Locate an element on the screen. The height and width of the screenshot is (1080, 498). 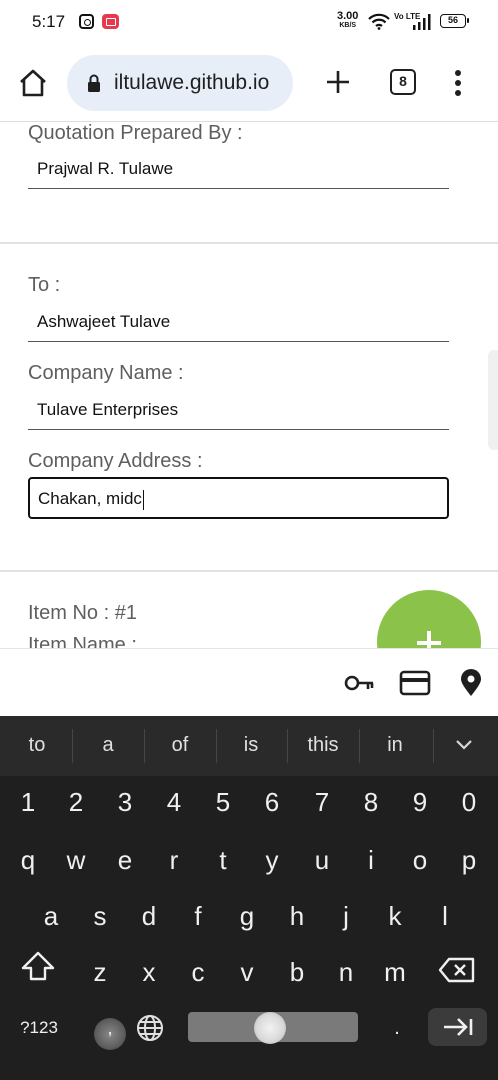
suggestion-item: in is located at coordinates (395, 745).